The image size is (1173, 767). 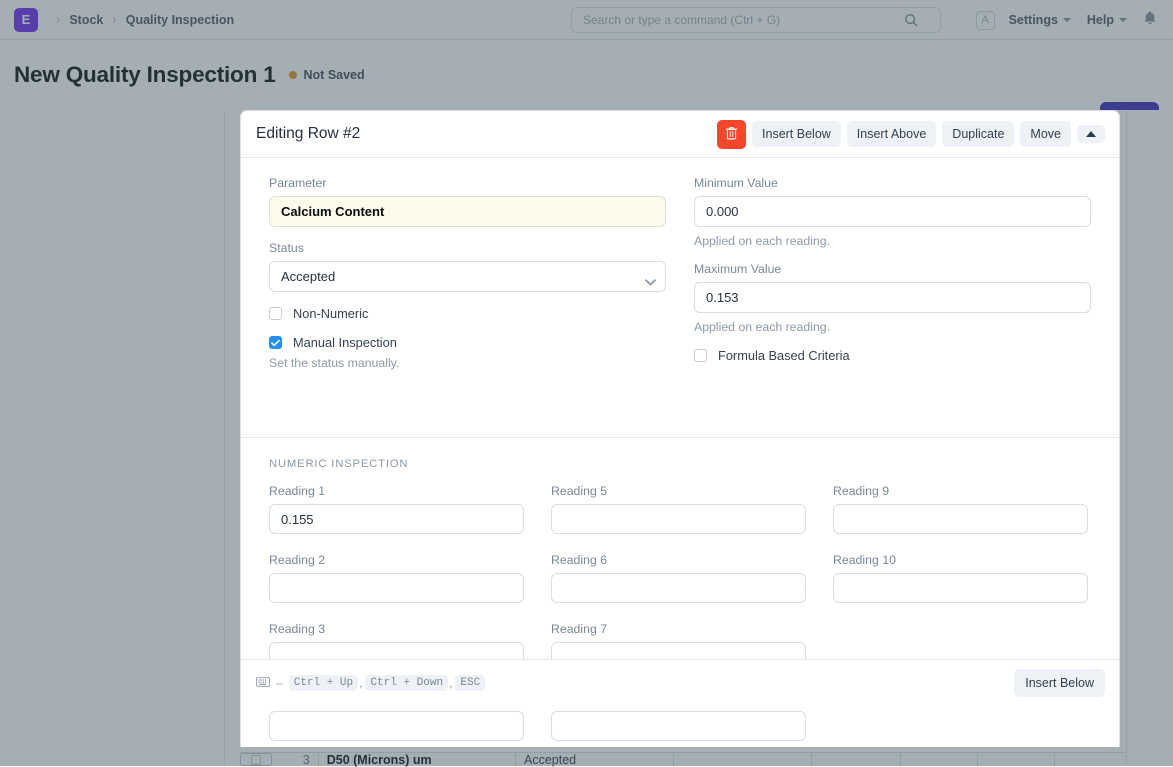 What do you see at coordinates (579, 491) in the screenshot?
I see `reading-5-label: Reading 5` at bounding box center [579, 491].